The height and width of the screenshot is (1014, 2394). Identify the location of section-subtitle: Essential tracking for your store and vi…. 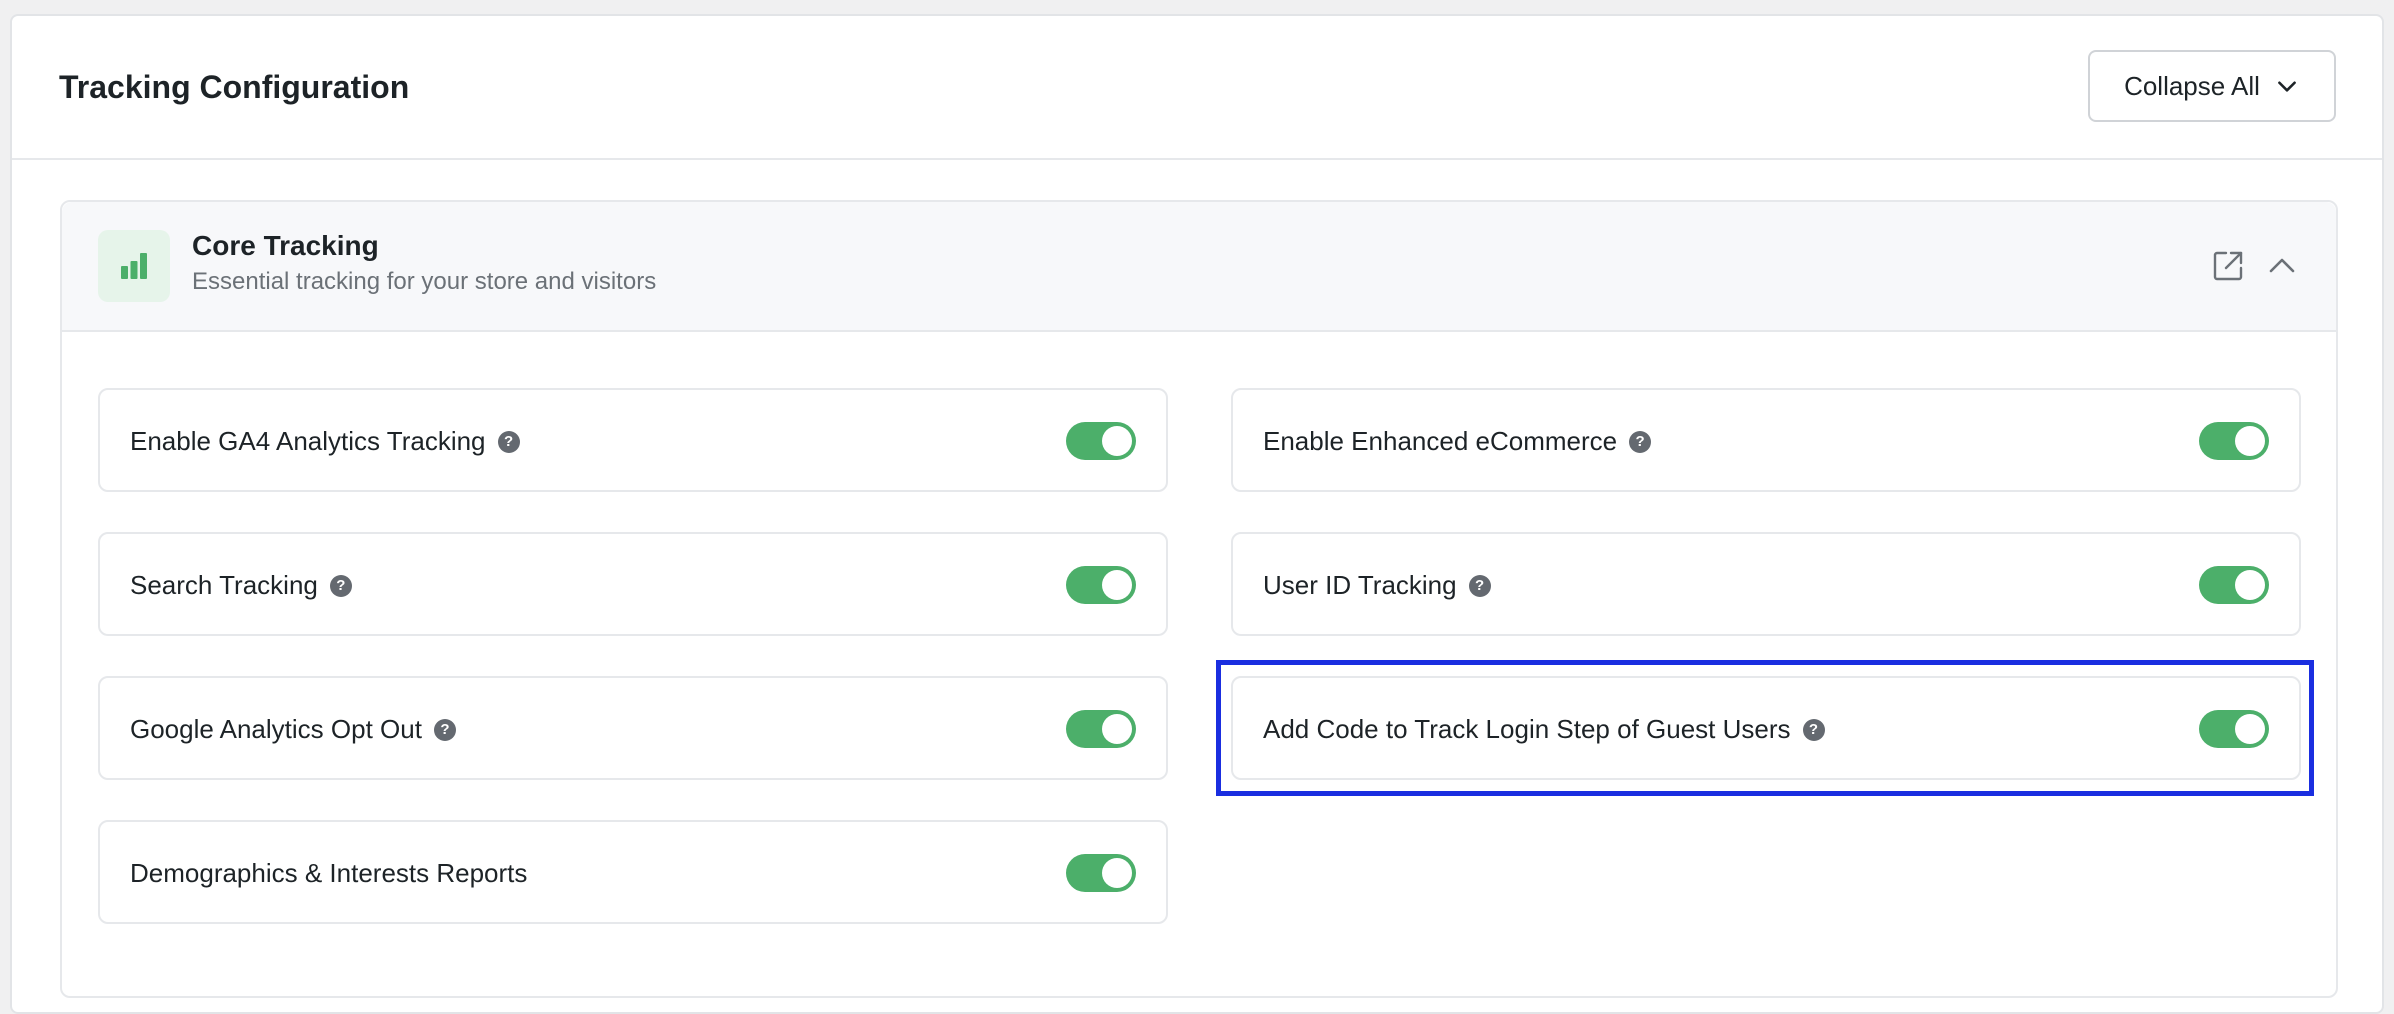
(424, 281).